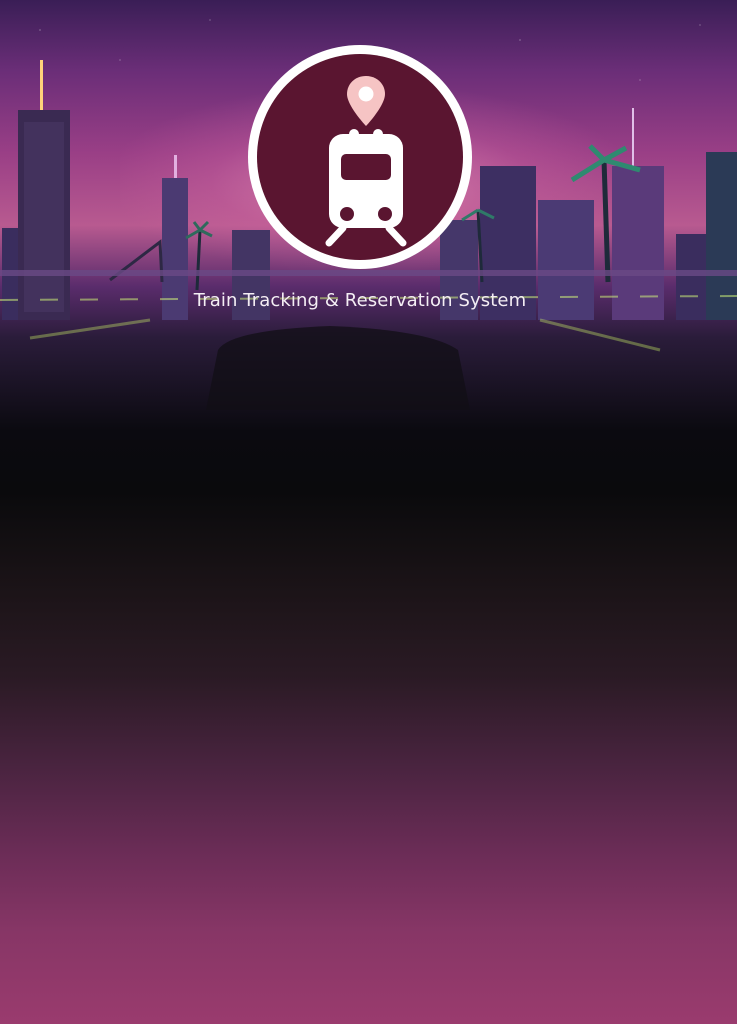  I want to click on logo-circle, so click(360, 157).